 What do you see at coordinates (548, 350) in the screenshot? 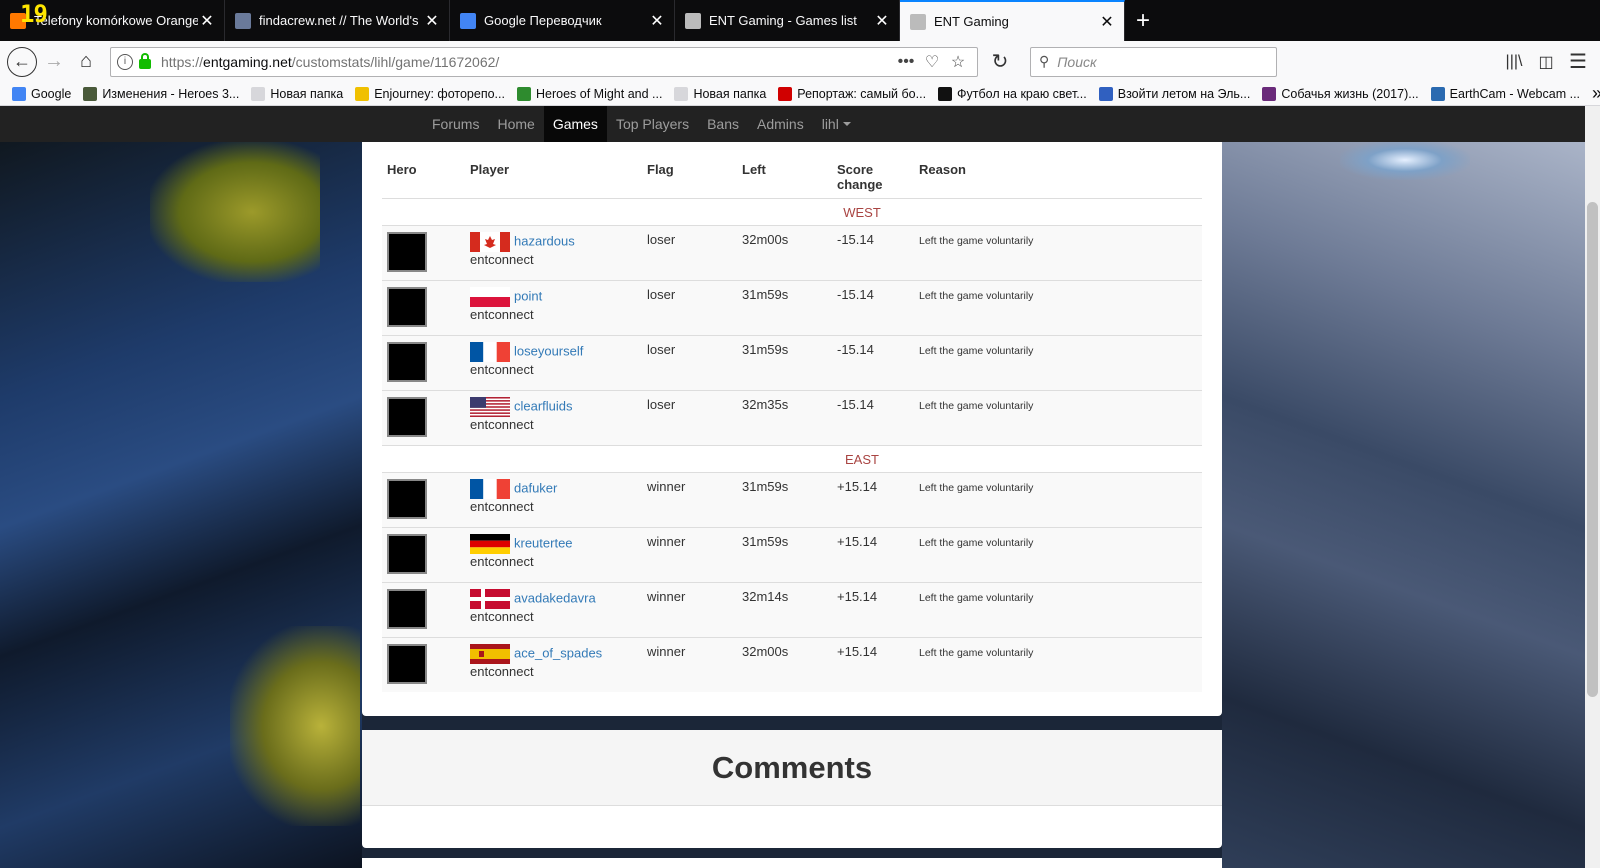
I see `player-name-link: loseyourself` at bounding box center [548, 350].